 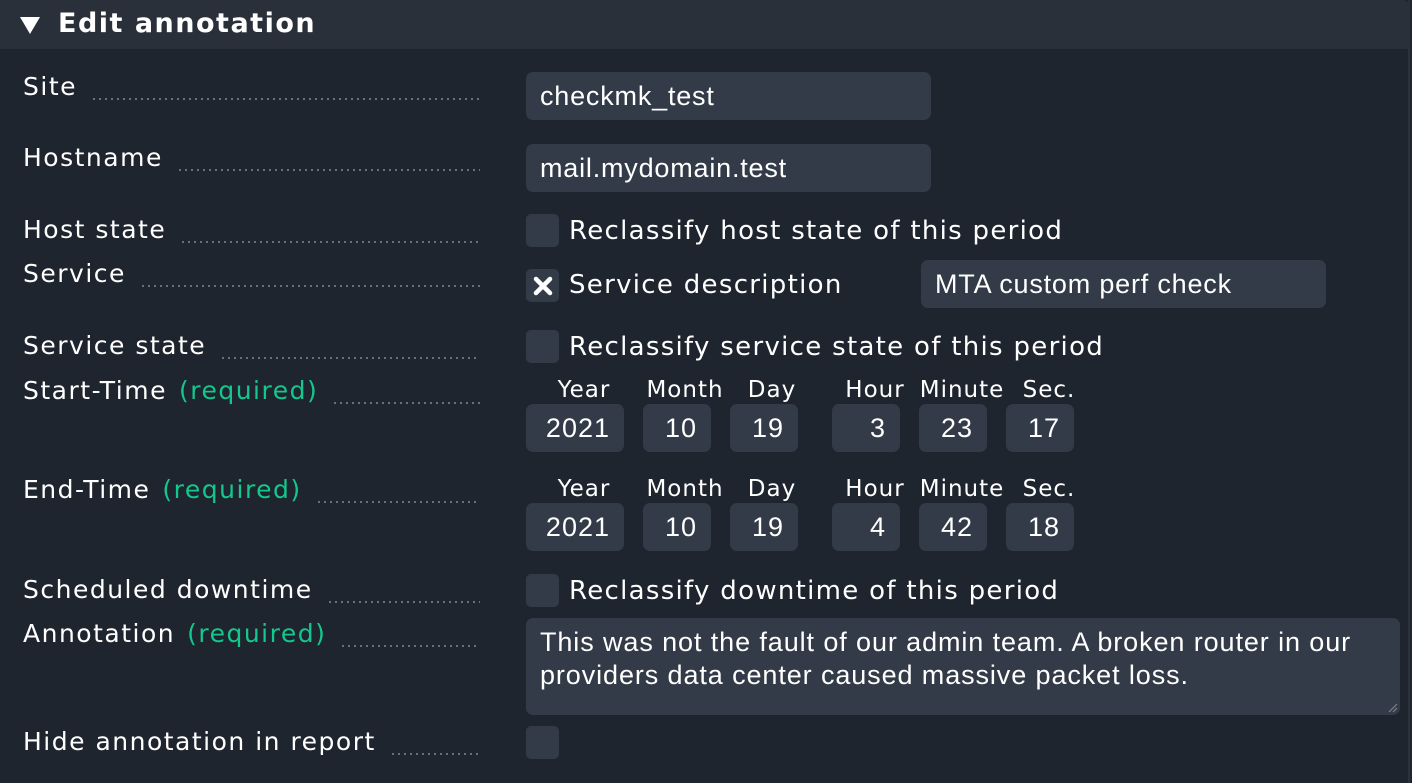 I want to click on service-description-checkbox, so click(x=542, y=285).